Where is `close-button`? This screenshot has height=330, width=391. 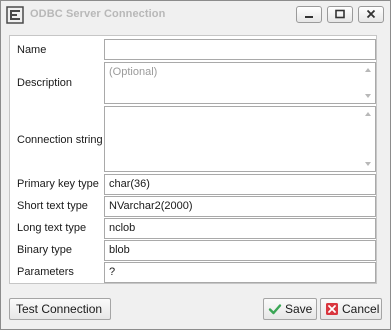
close-button is located at coordinates (371, 14).